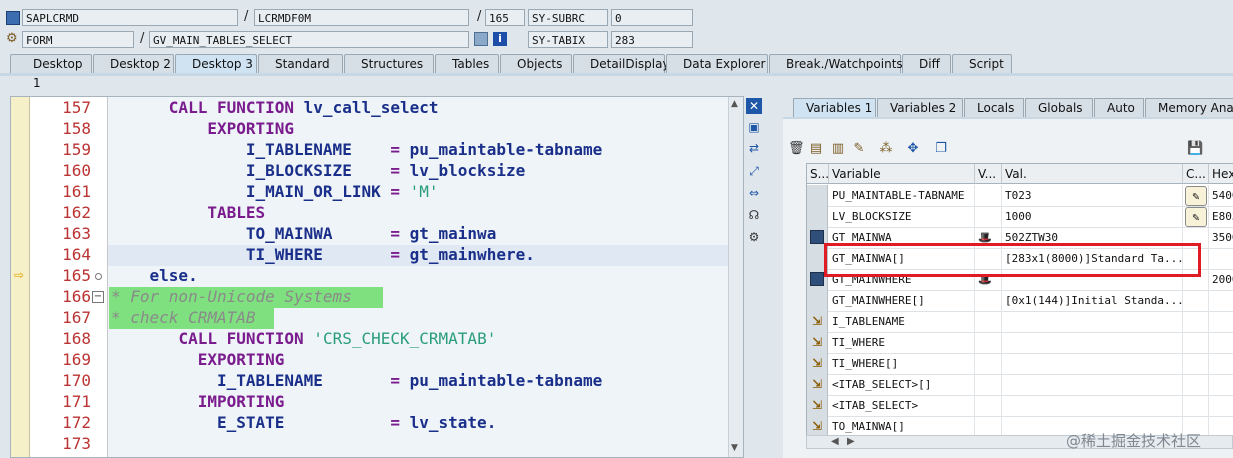  I want to click on services-icon: ☊, so click(754, 215).